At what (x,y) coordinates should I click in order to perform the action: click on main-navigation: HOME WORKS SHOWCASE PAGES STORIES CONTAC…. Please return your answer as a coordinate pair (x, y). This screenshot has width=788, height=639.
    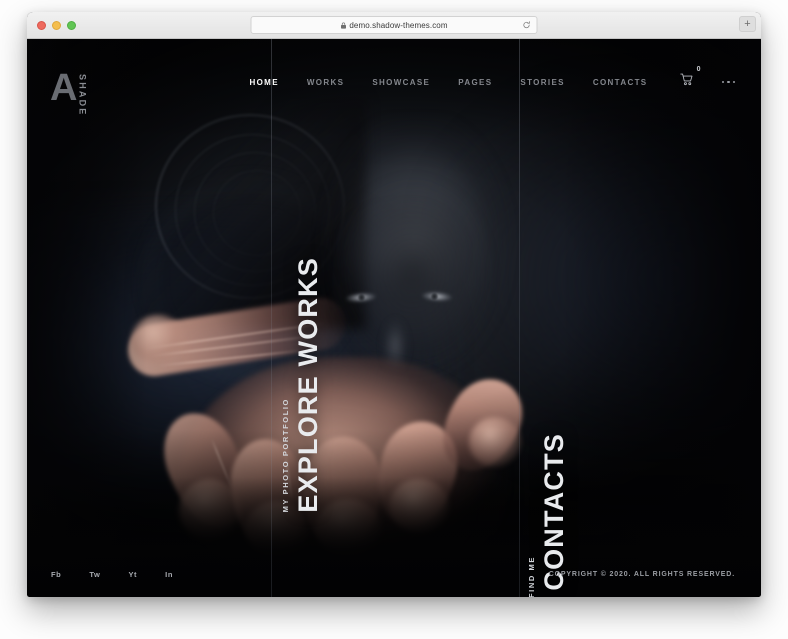
    Looking at the image, I should click on (489, 80).